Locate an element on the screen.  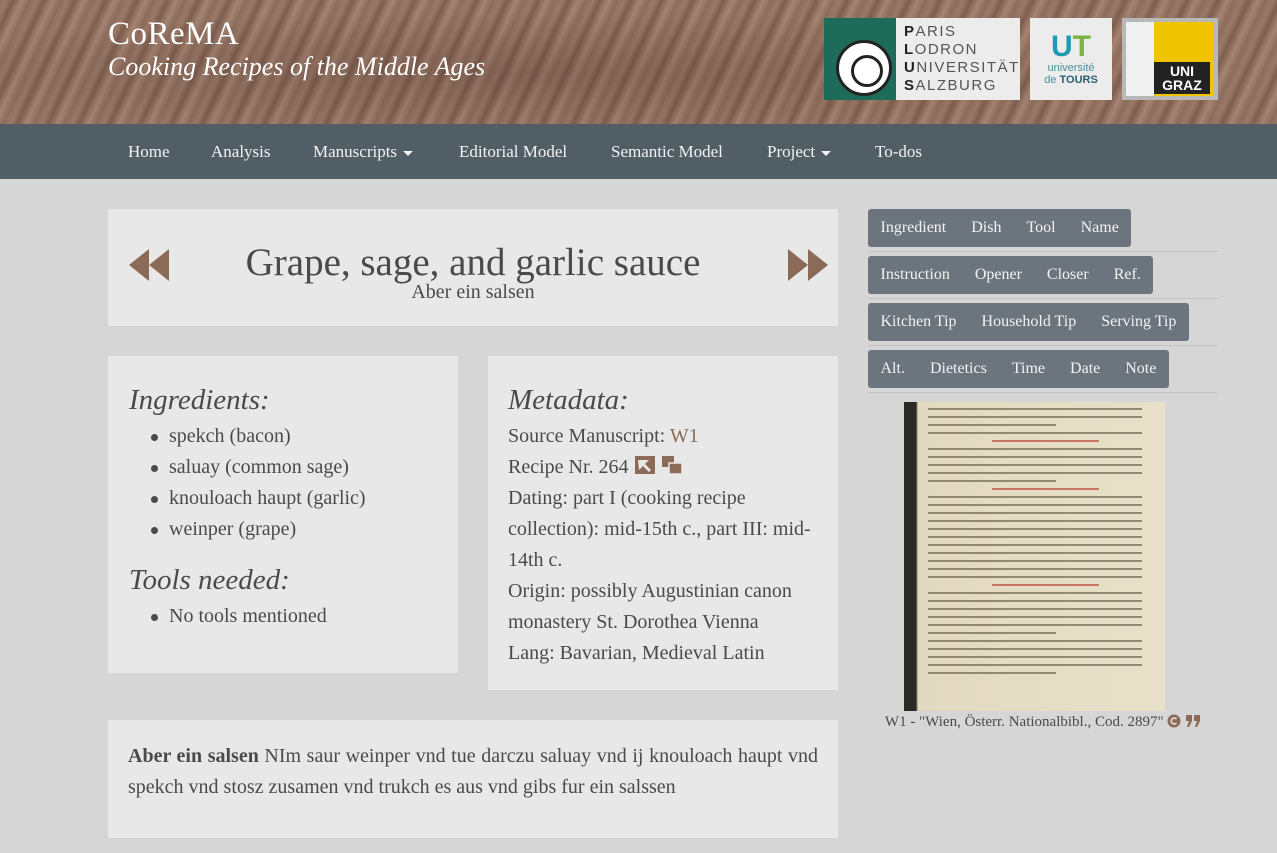
tool-item: No tools mentioned is located at coordinates (284, 616).